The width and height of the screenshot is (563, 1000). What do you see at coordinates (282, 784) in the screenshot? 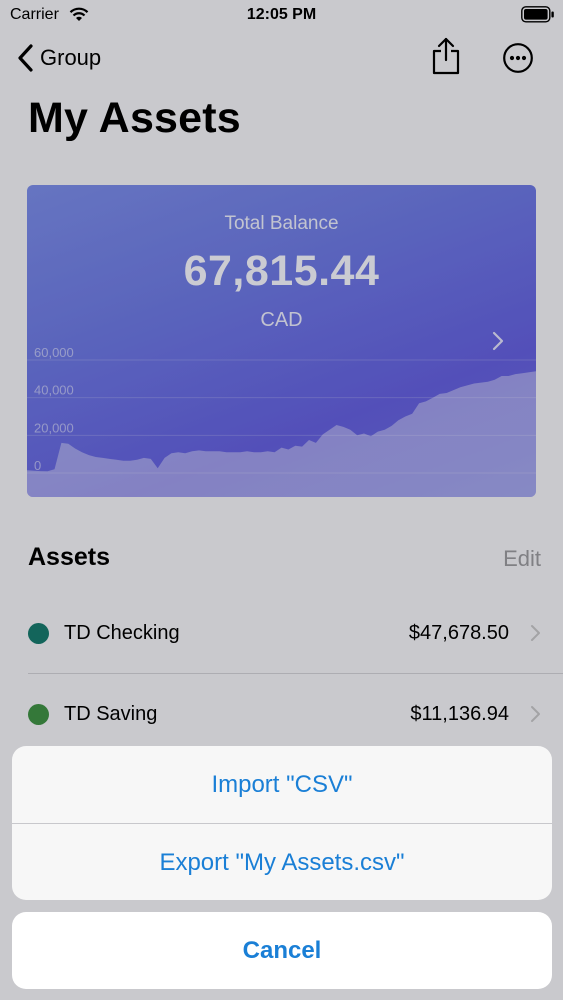
I see `import-csv-button: Import "CSV"` at bounding box center [282, 784].